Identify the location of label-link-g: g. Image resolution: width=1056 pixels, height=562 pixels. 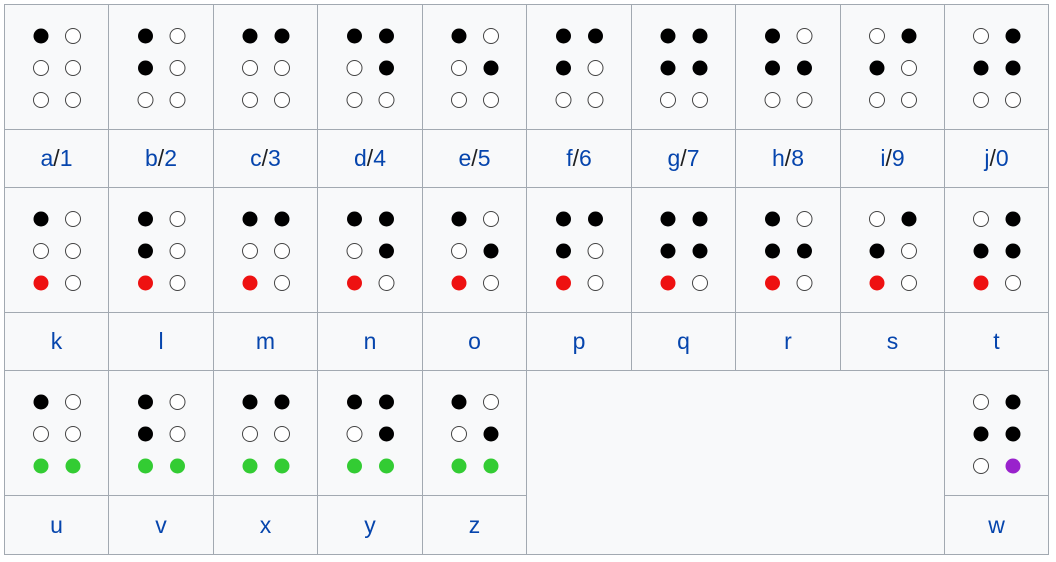
(674, 158).